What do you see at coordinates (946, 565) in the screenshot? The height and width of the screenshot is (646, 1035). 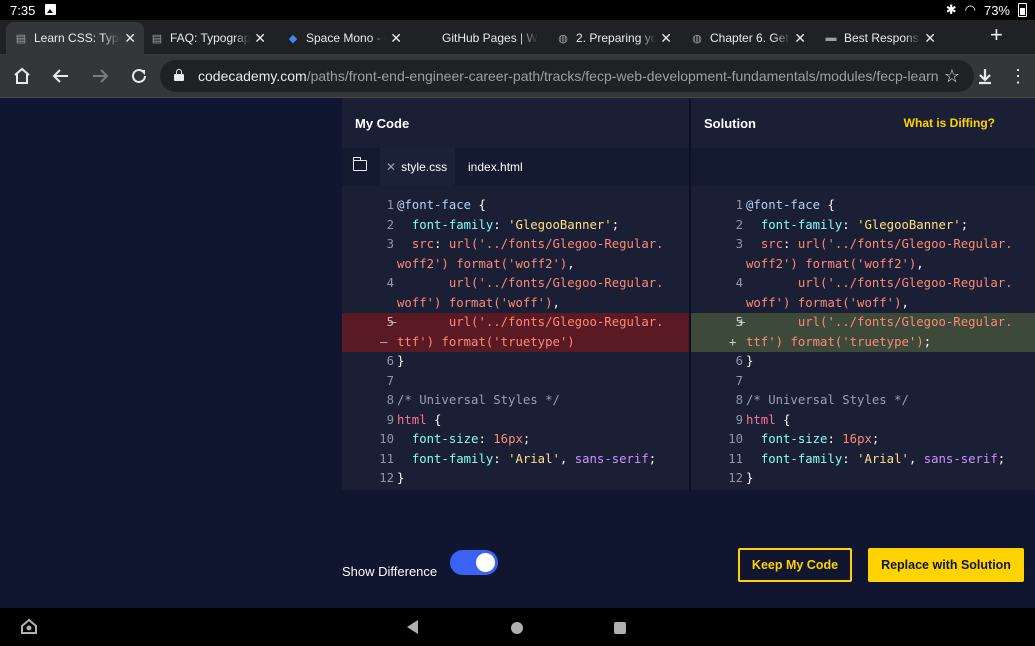 I see `replace-with-solution-button: Replace with Solution` at bounding box center [946, 565].